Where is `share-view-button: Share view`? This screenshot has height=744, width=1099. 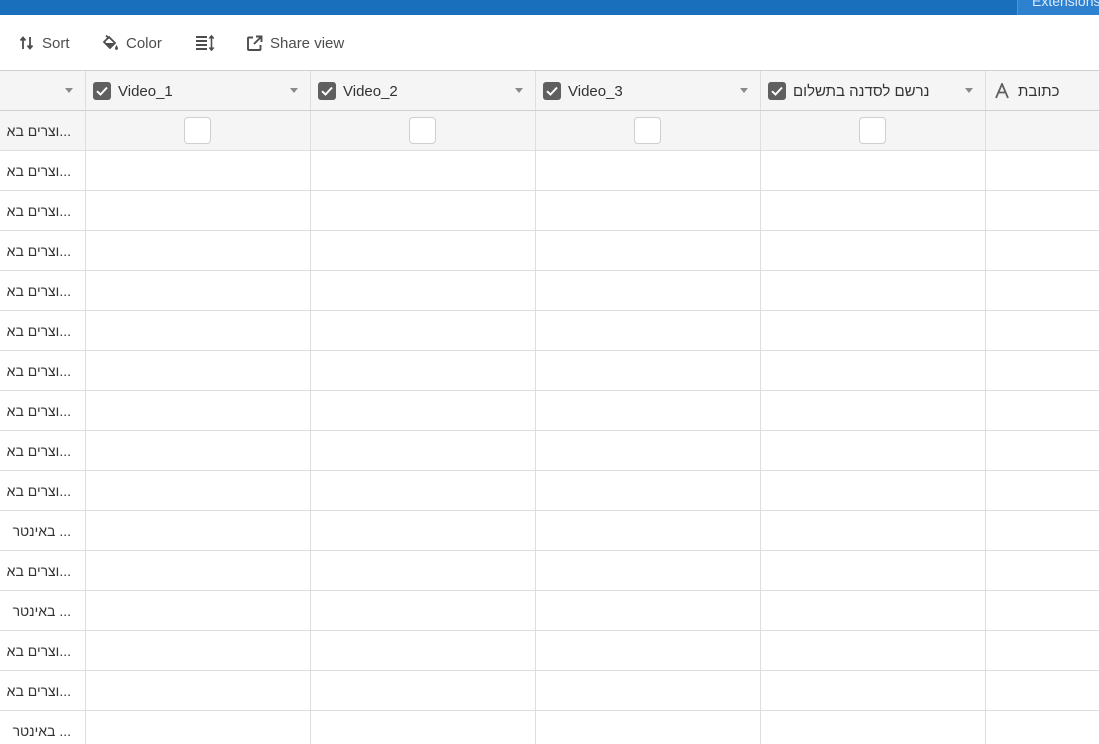 share-view-button: Share view is located at coordinates (295, 43).